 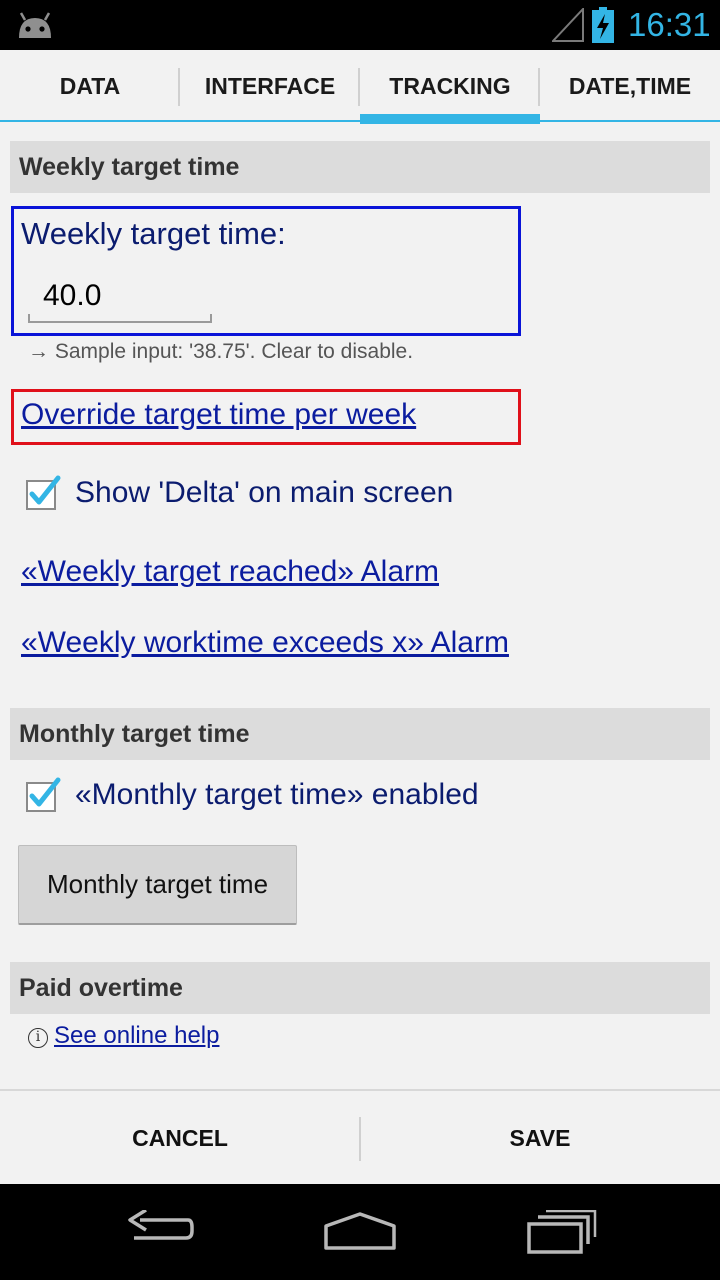 What do you see at coordinates (153, 233) in the screenshot?
I see `weekly-target-label: Weekly target time:` at bounding box center [153, 233].